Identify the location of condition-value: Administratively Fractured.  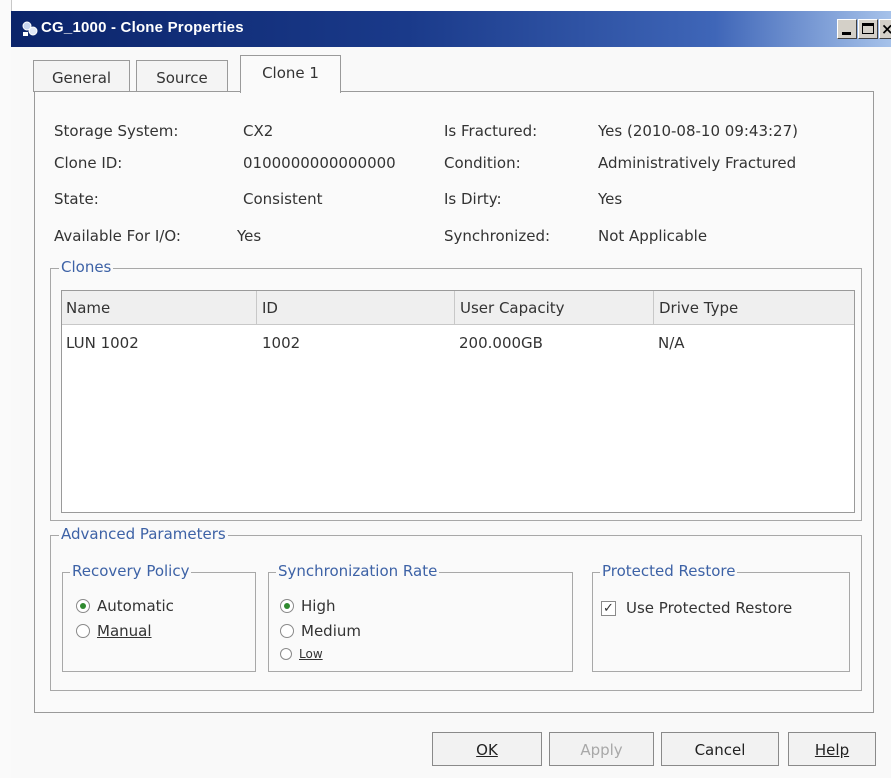
(697, 163).